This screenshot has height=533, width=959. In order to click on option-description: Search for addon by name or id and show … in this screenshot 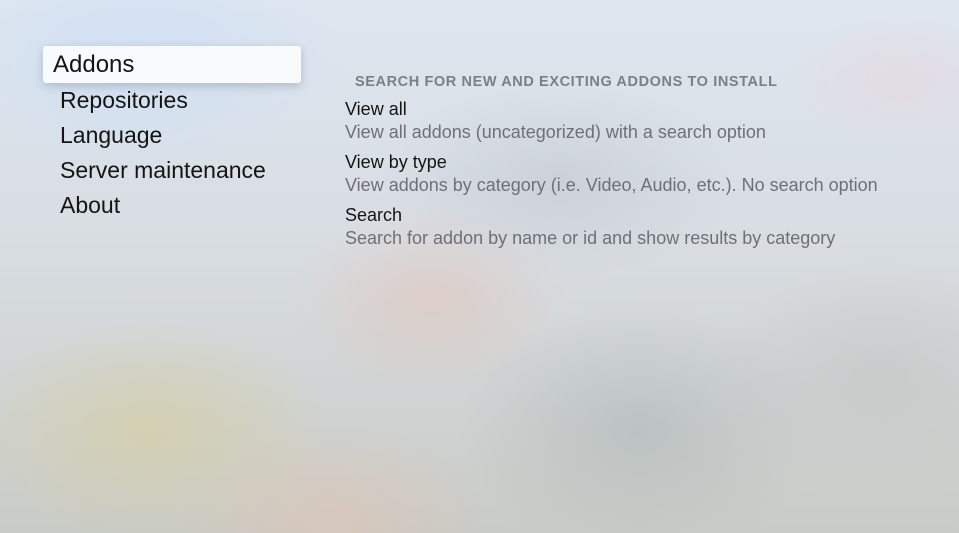, I will do `click(590, 238)`.